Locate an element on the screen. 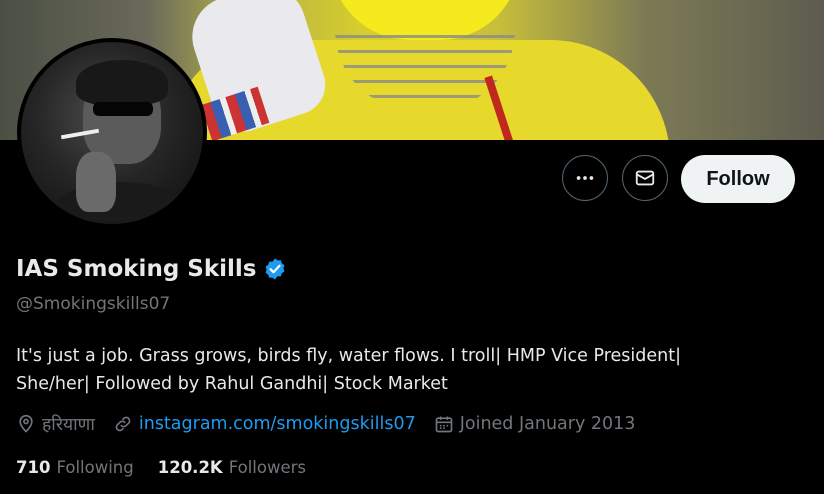 The image size is (824, 494). name-row: IAS Smoking Skills is located at coordinates (151, 269).